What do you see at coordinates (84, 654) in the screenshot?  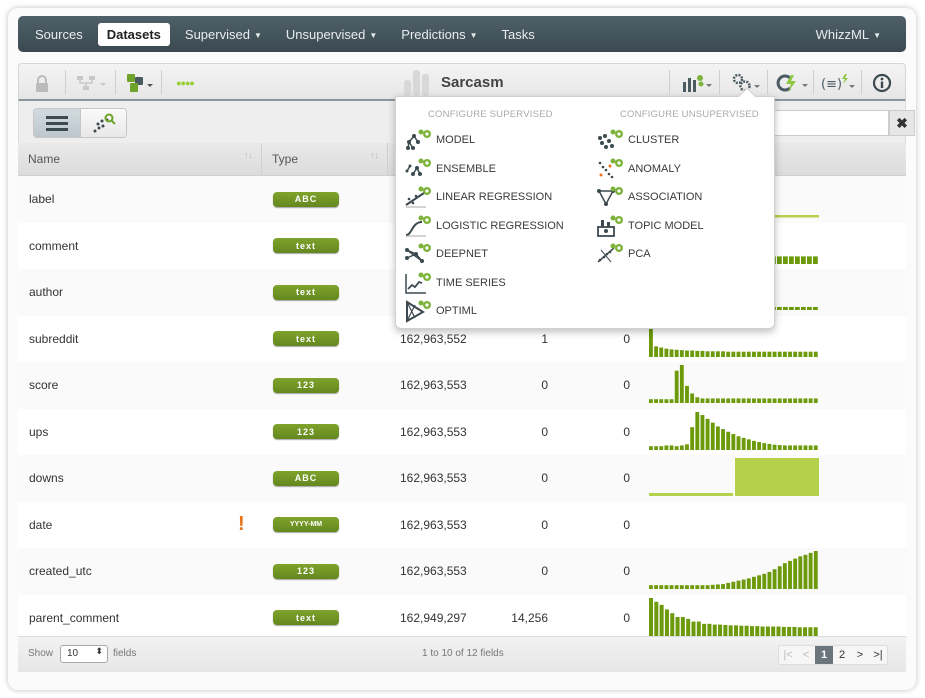 I see `page-size-select: 10 ⬍` at bounding box center [84, 654].